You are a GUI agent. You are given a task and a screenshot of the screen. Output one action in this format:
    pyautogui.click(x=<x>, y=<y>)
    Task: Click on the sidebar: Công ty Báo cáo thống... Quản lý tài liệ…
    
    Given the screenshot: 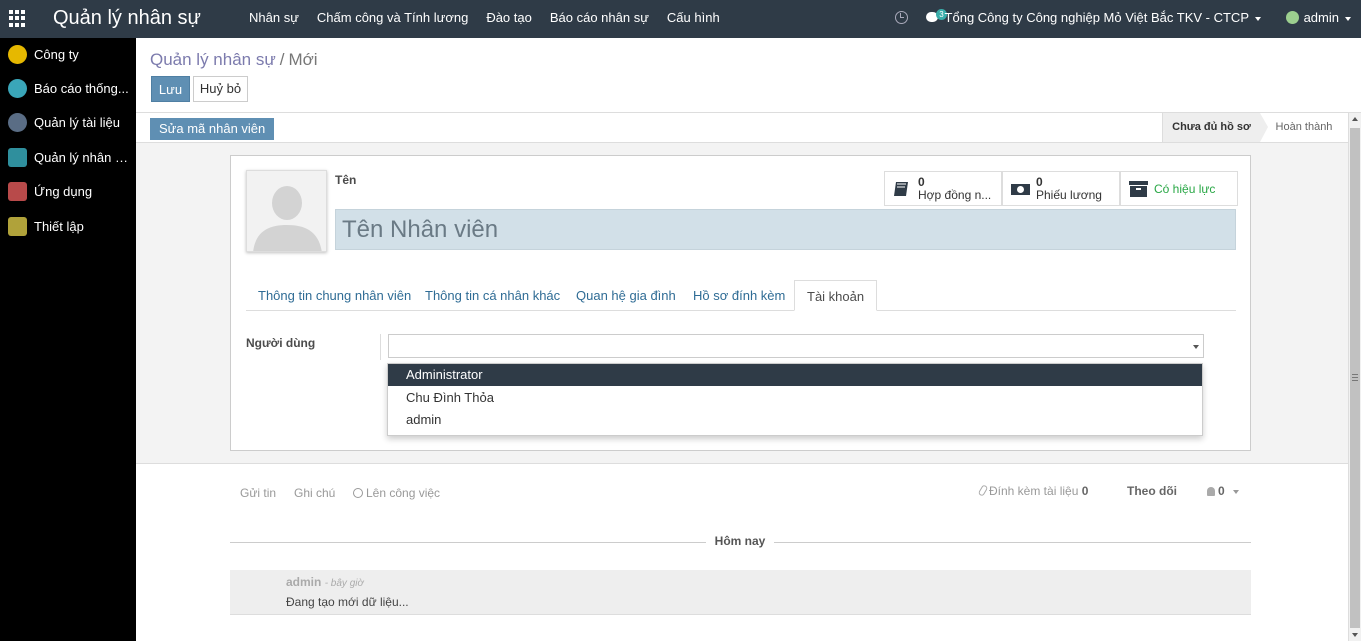 What is the action you would take?
    pyautogui.click(x=68, y=339)
    